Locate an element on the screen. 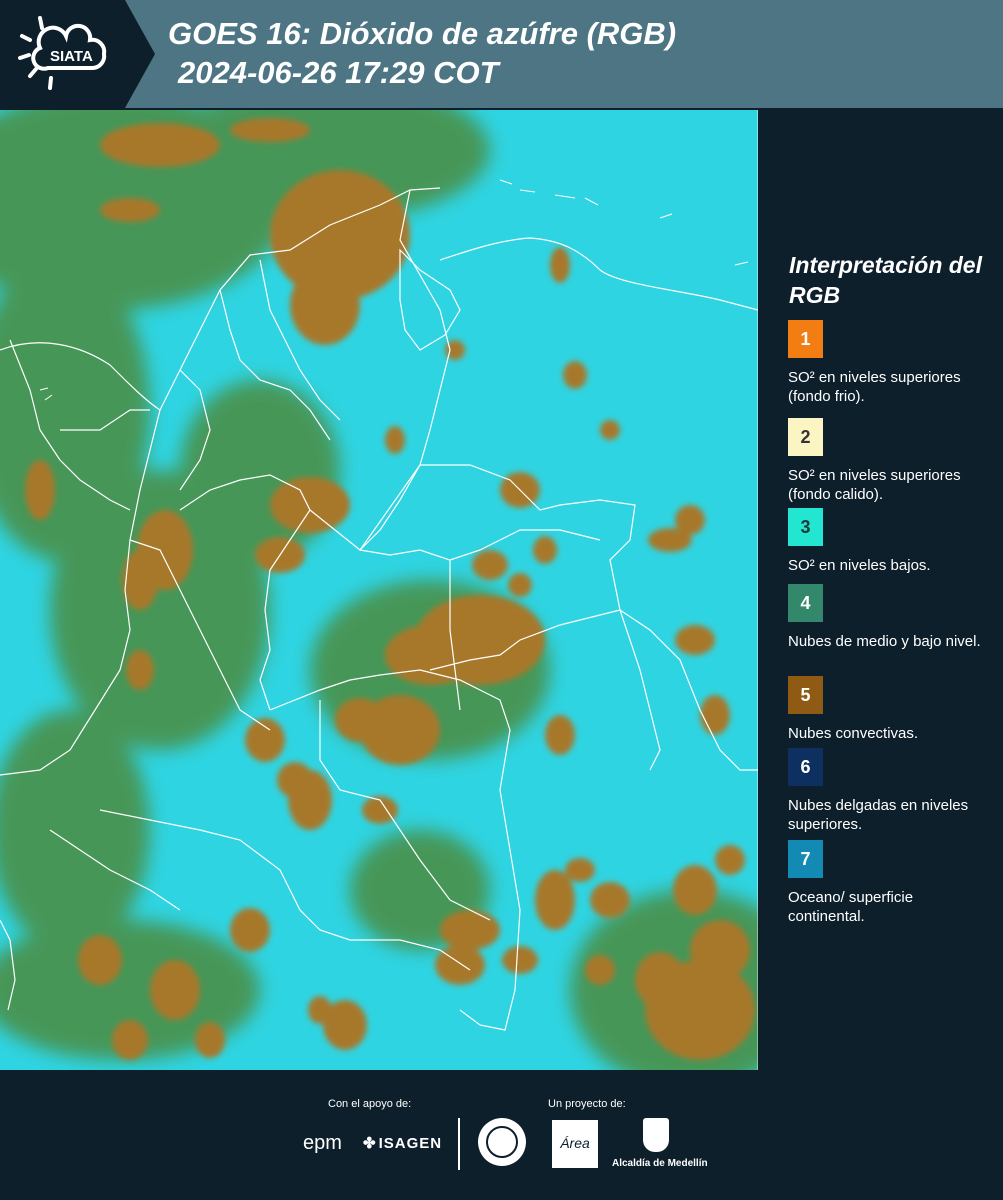  logo-text: SIATA is located at coordinates (71, 56).